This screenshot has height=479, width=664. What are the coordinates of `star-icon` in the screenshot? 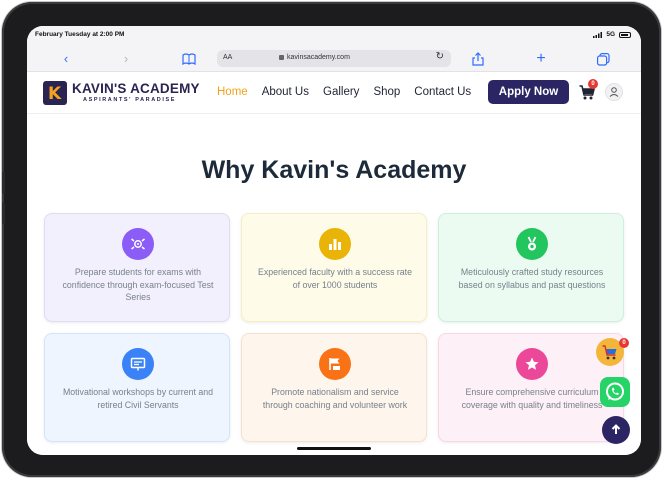 It's located at (532, 364).